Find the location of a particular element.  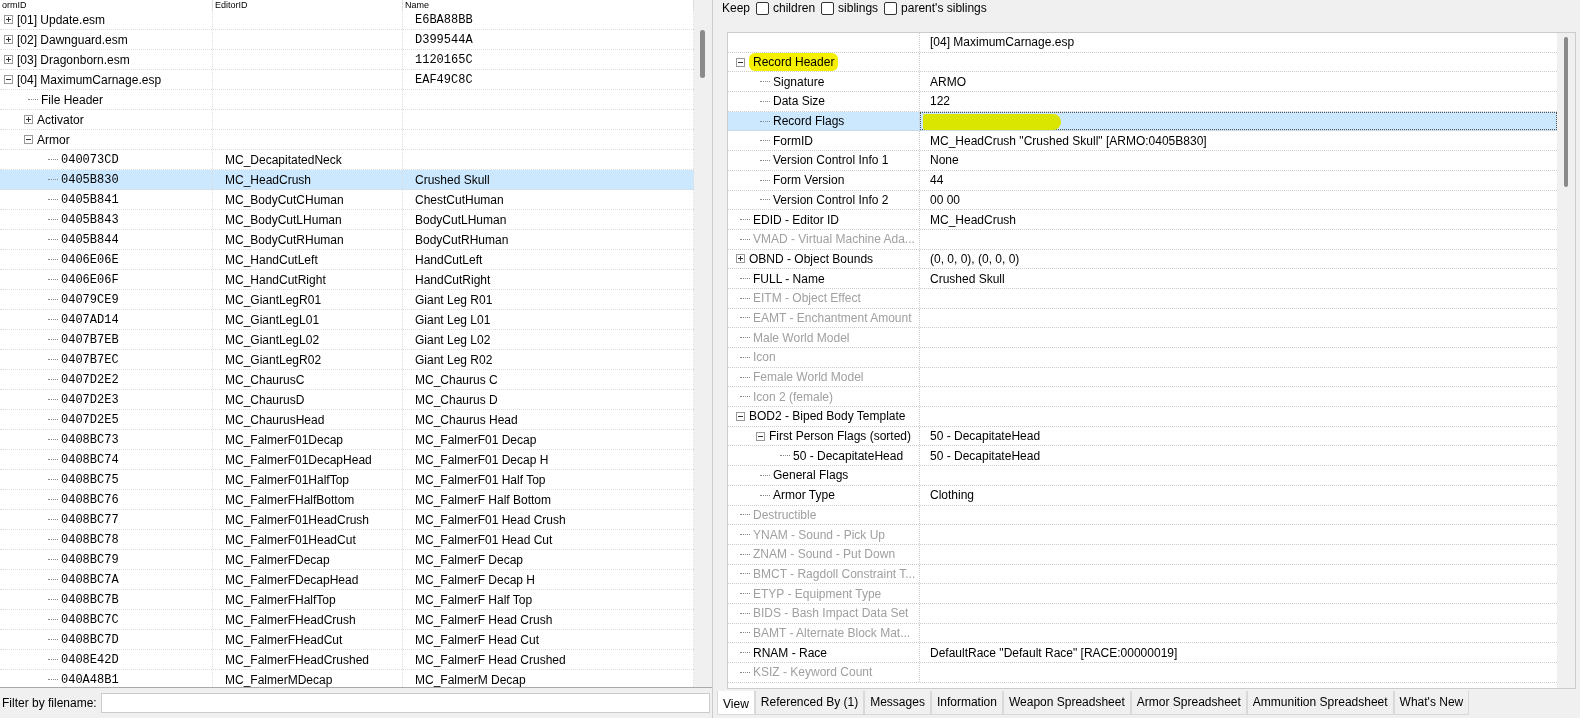

tab: Messages is located at coordinates (897, 703).